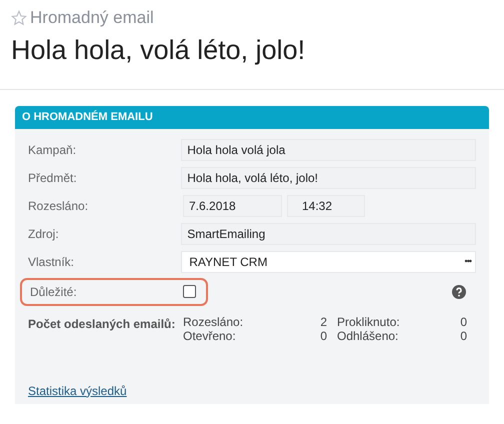 The height and width of the screenshot is (424, 504). What do you see at coordinates (323, 321) in the screenshot?
I see `stat-value: 2` at bounding box center [323, 321].